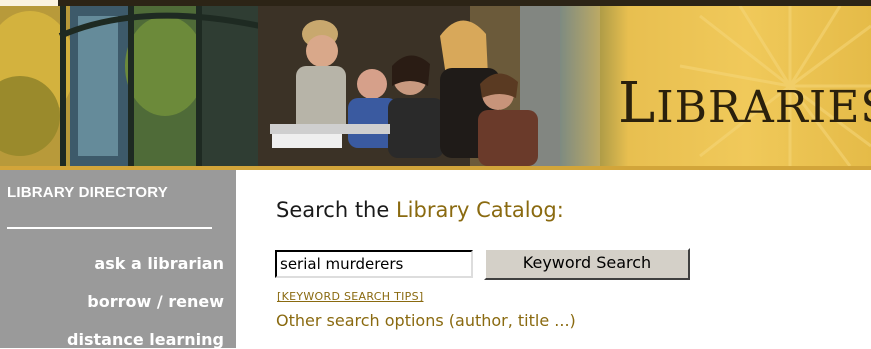 This screenshot has width=871, height=349. What do you see at coordinates (479, 210) in the screenshot?
I see `title-accent: Library Catalog:` at bounding box center [479, 210].